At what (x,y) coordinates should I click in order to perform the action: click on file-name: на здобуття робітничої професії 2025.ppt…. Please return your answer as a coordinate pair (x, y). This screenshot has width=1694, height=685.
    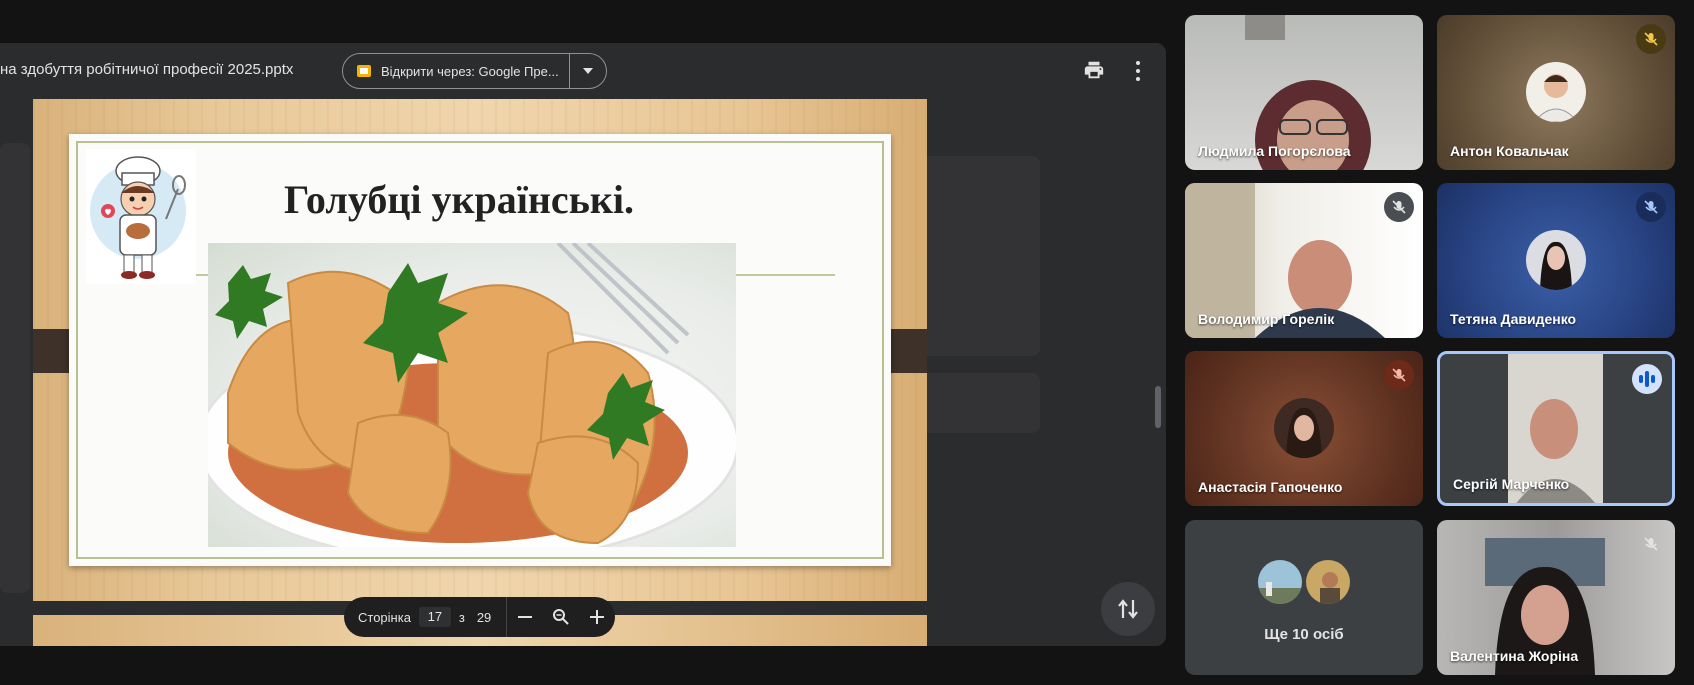
    Looking at the image, I should click on (147, 69).